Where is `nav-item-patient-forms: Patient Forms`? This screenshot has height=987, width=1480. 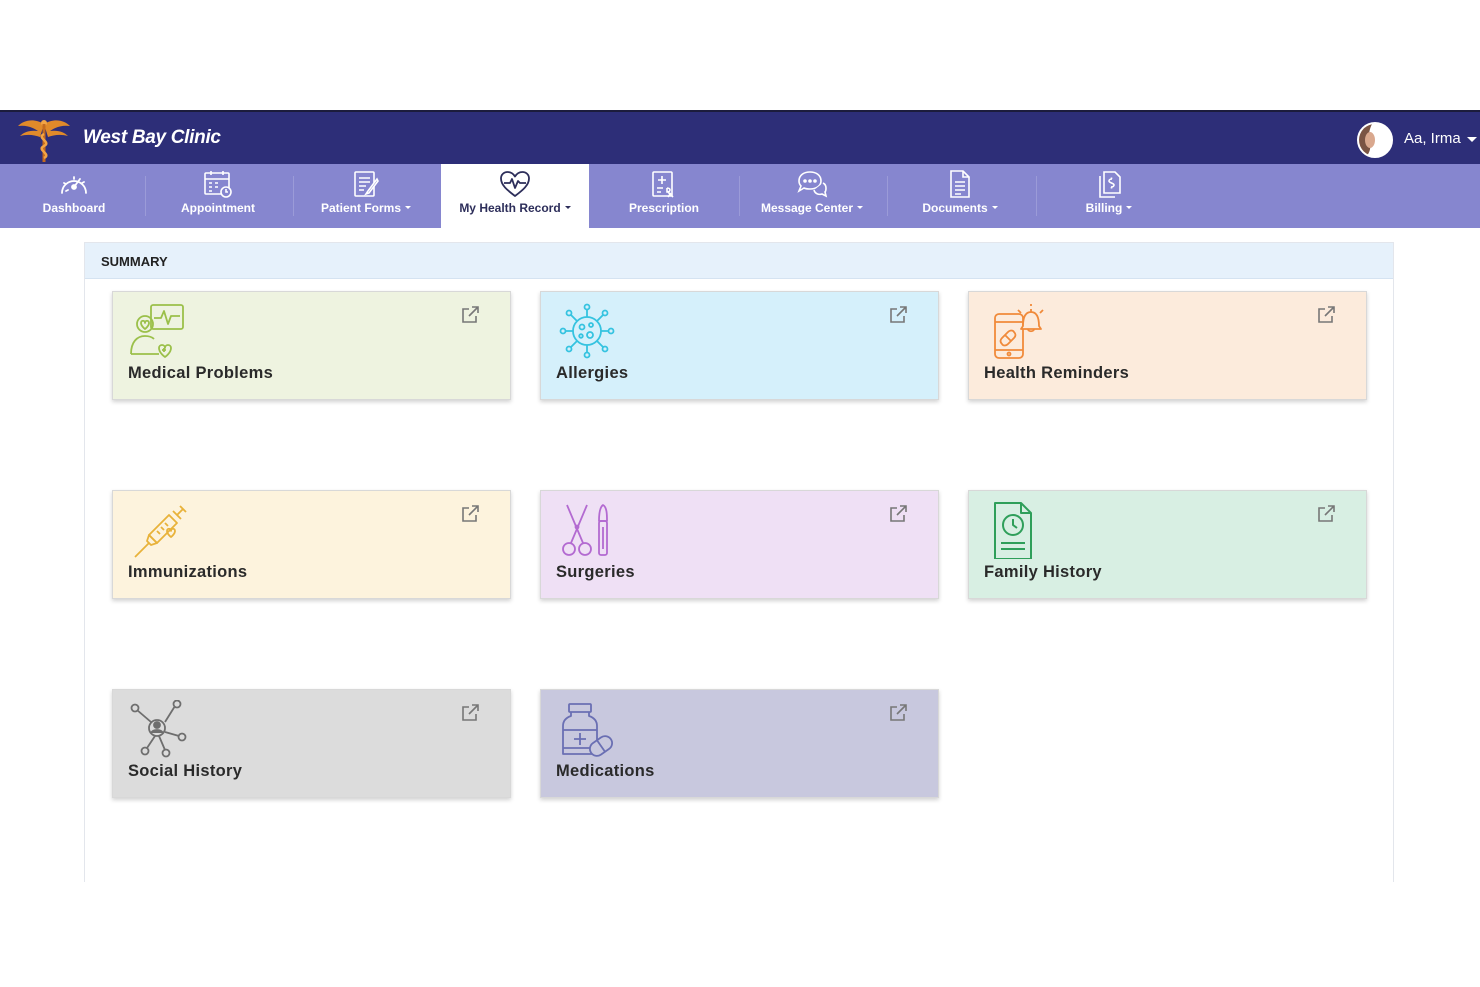 nav-item-patient-forms: Patient Forms is located at coordinates (366, 196).